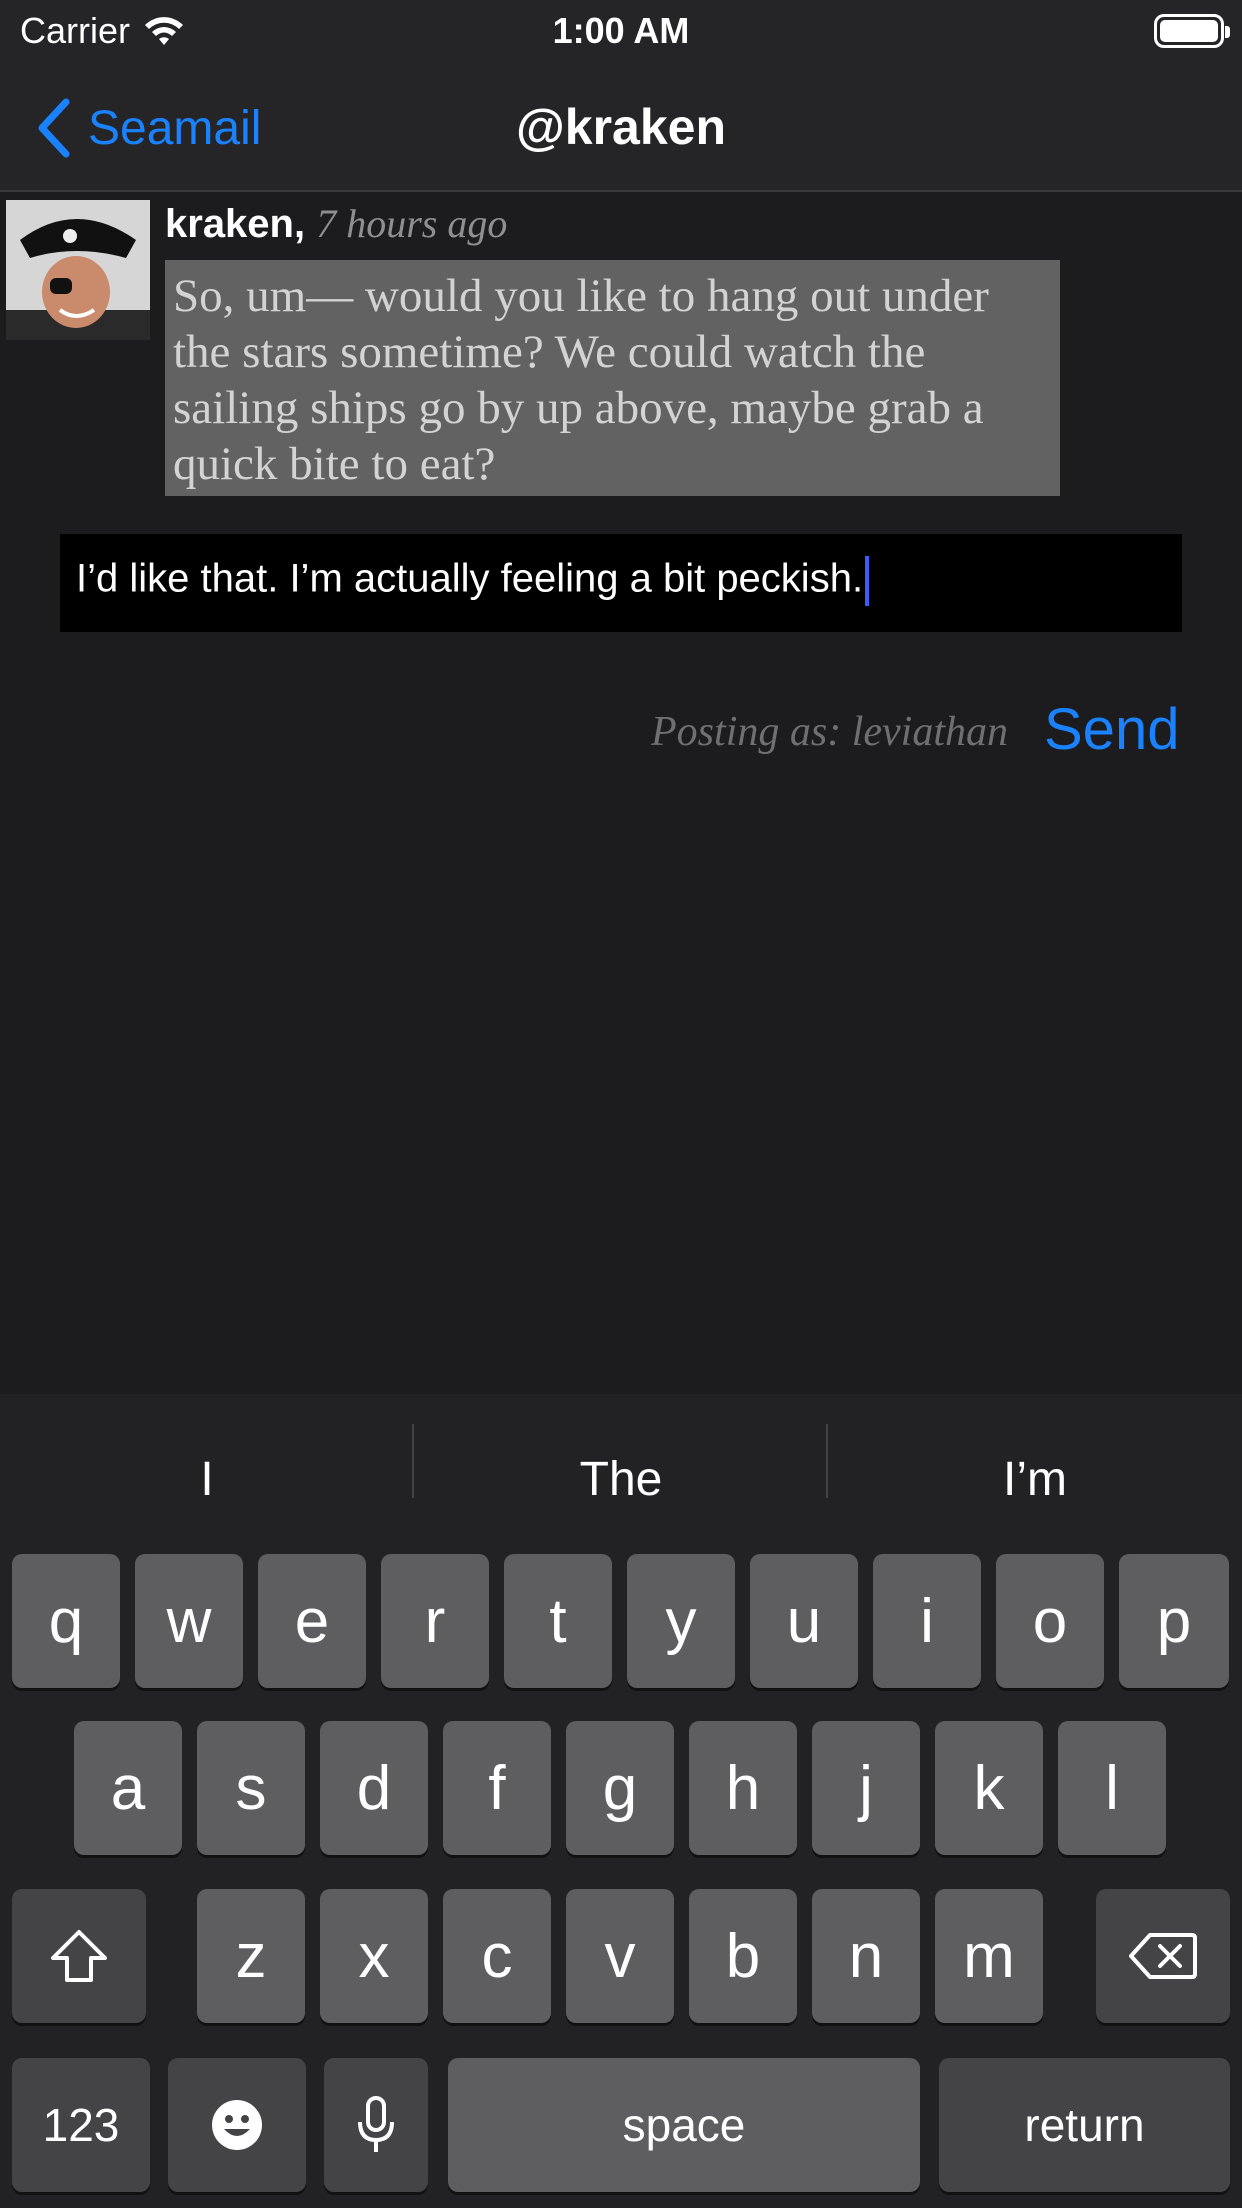  Describe the element at coordinates (681, 1621) in the screenshot. I see `key-y: y` at that location.